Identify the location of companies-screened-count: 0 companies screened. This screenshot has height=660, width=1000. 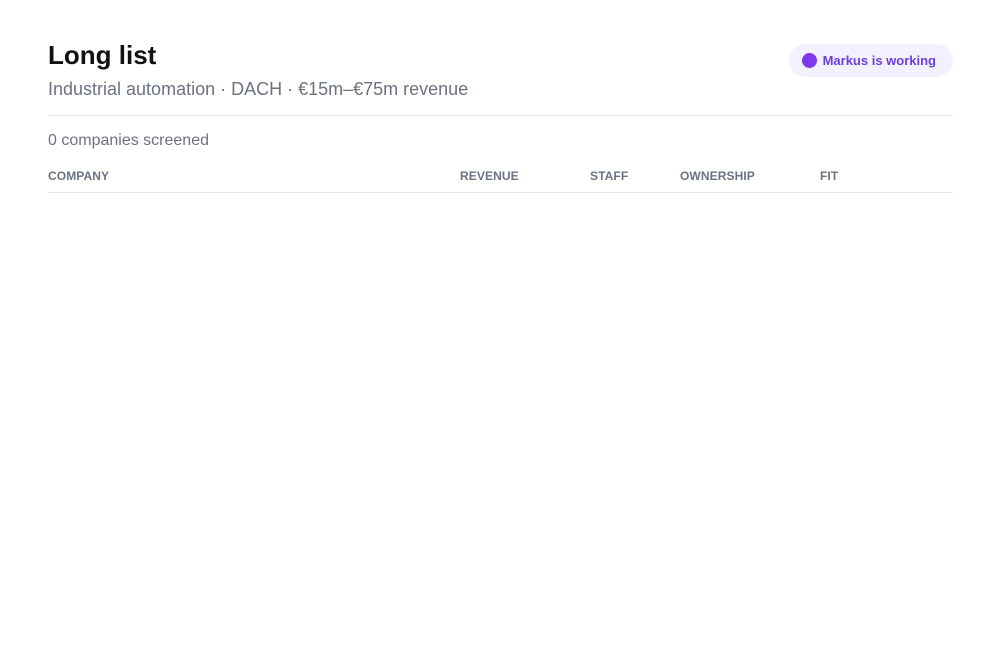
(128, 140).